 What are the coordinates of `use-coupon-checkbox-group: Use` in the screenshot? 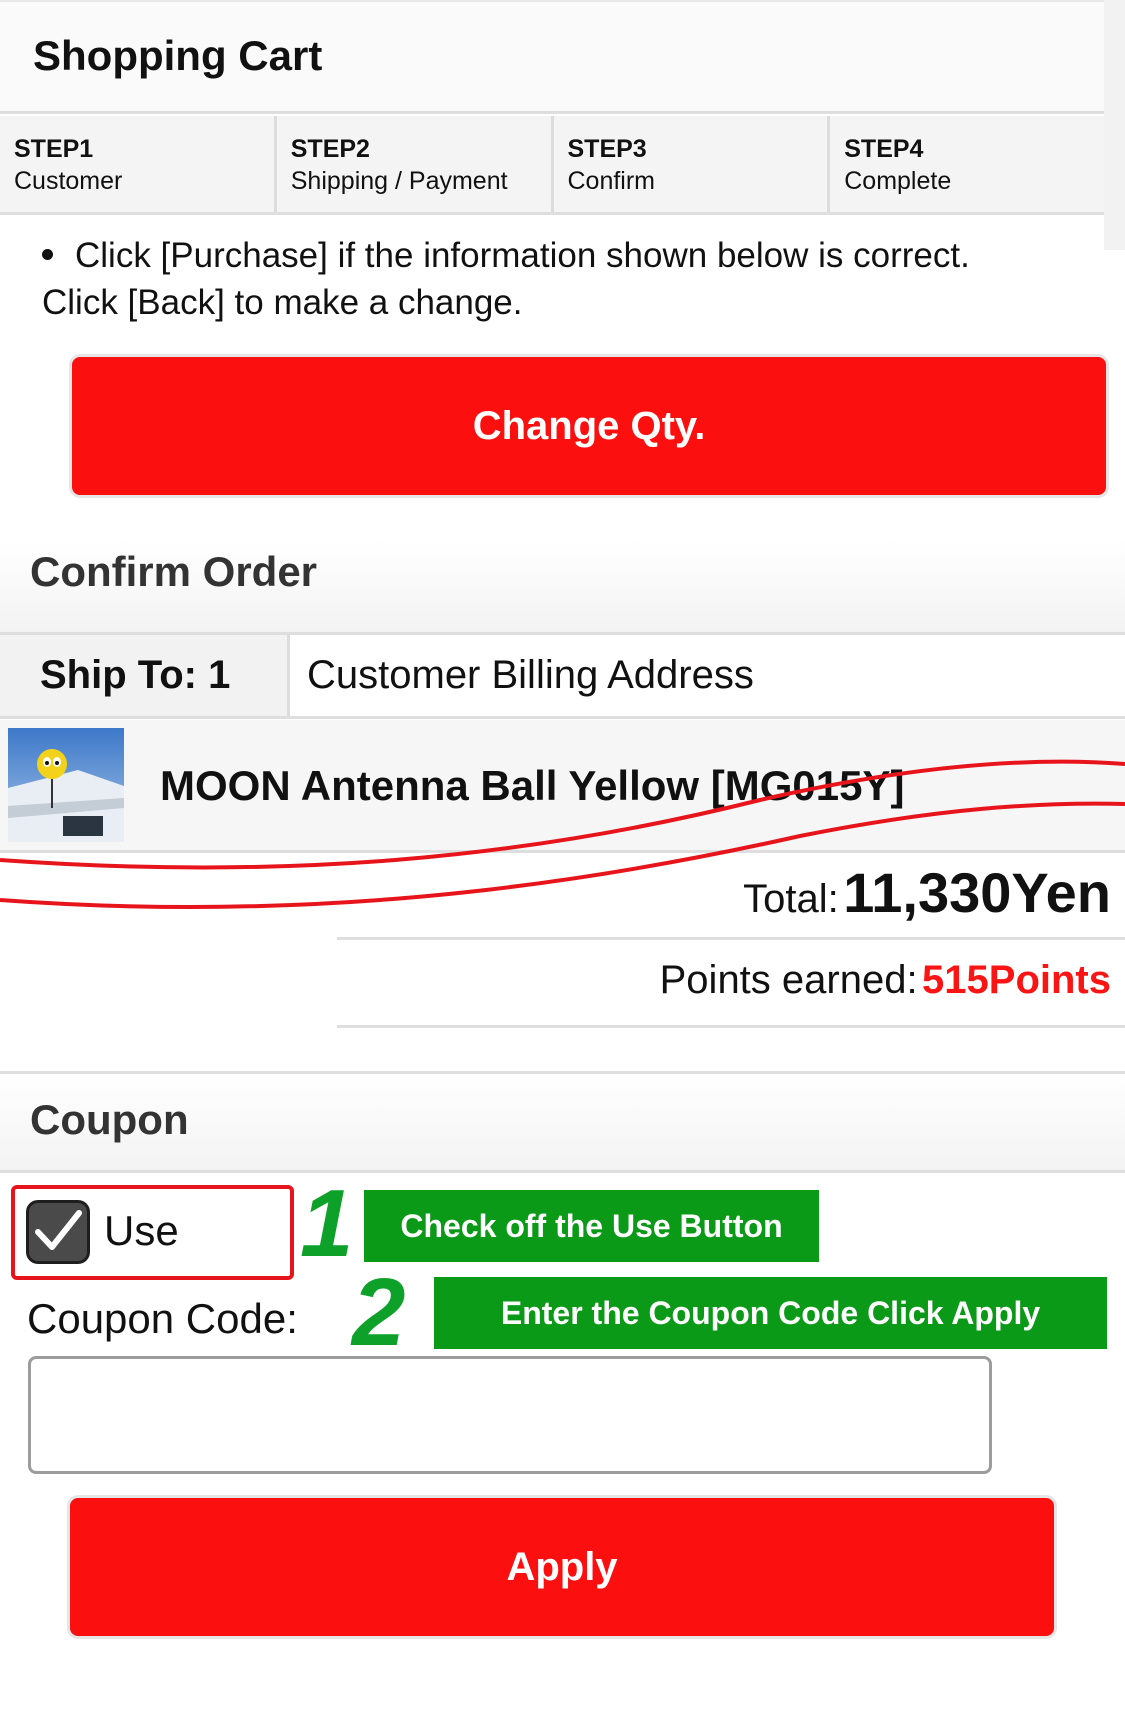 It's located at (152, 1232).